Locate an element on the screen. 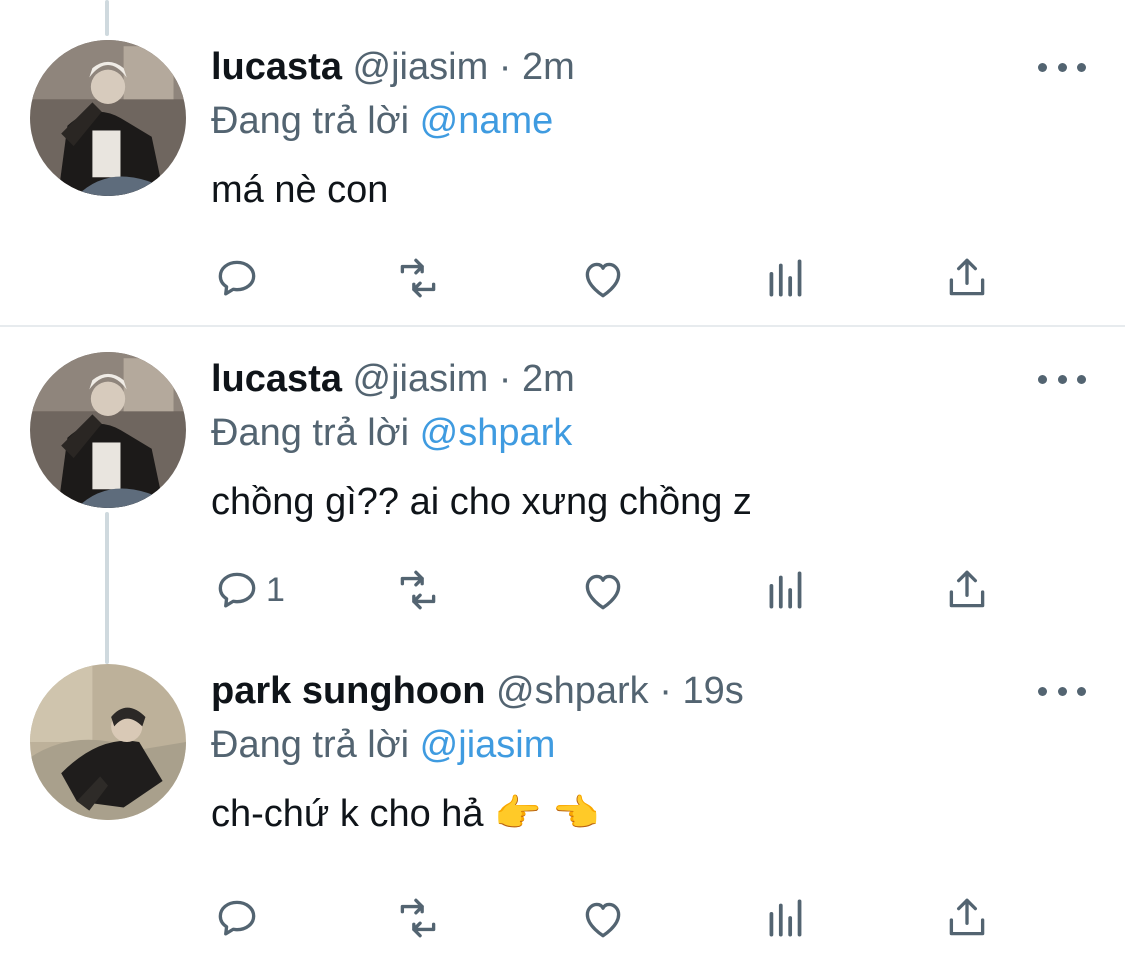  replying-to: Đang trả lời @name is located at coordinates (382, 121).